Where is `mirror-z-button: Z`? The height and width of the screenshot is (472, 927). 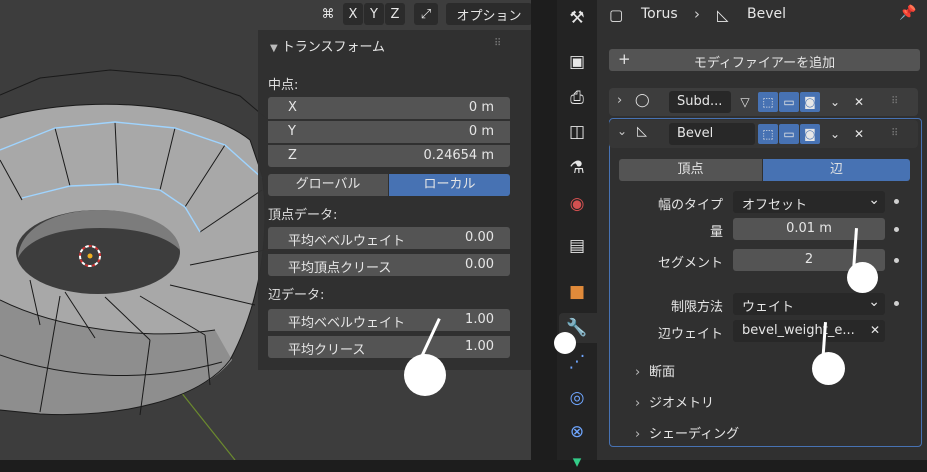
mirror-z-button: Z is located at coordinates (395, 14).